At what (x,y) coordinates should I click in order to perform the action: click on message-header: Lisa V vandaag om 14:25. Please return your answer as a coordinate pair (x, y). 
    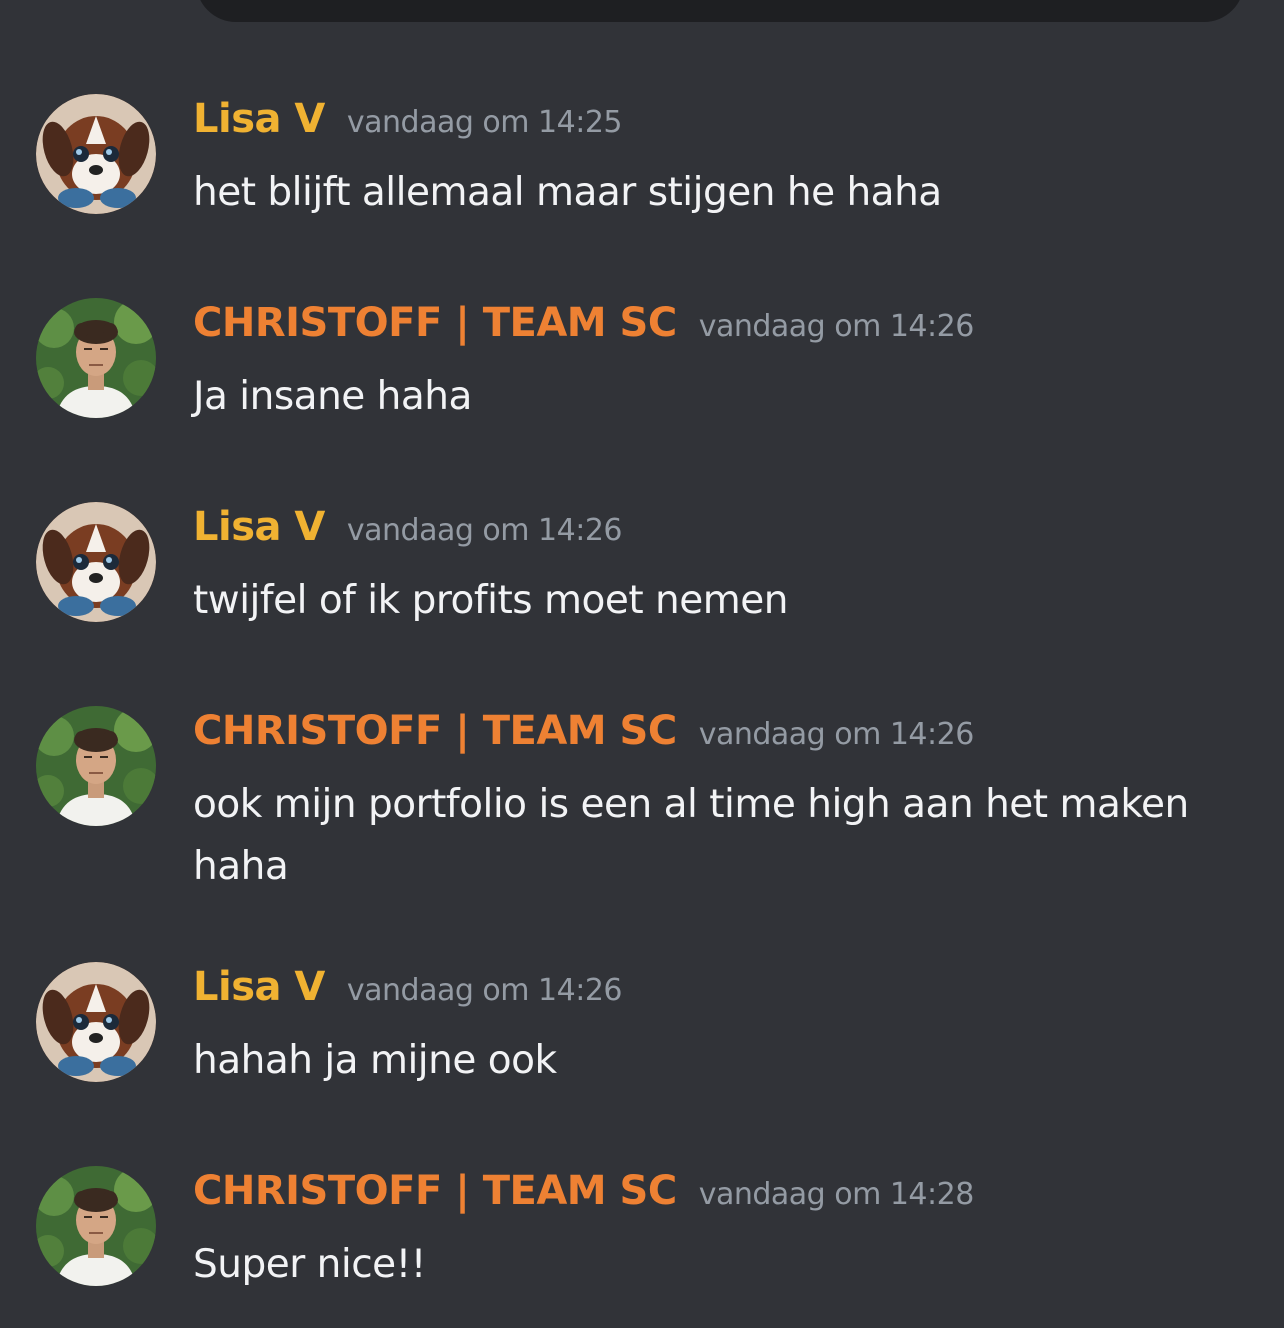
    Looking at the image, I should click on (408, 119).